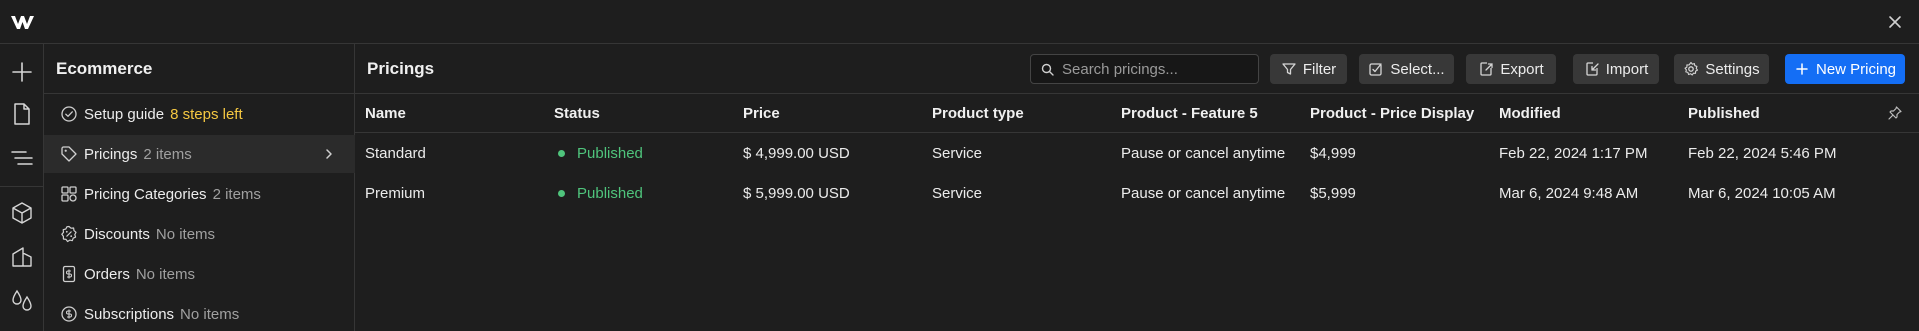 This screenshot has height=331, width=1919. Describe the element at coordinates (1732, 69) in the screenshot. I see `settings-label: Settings` at that location.